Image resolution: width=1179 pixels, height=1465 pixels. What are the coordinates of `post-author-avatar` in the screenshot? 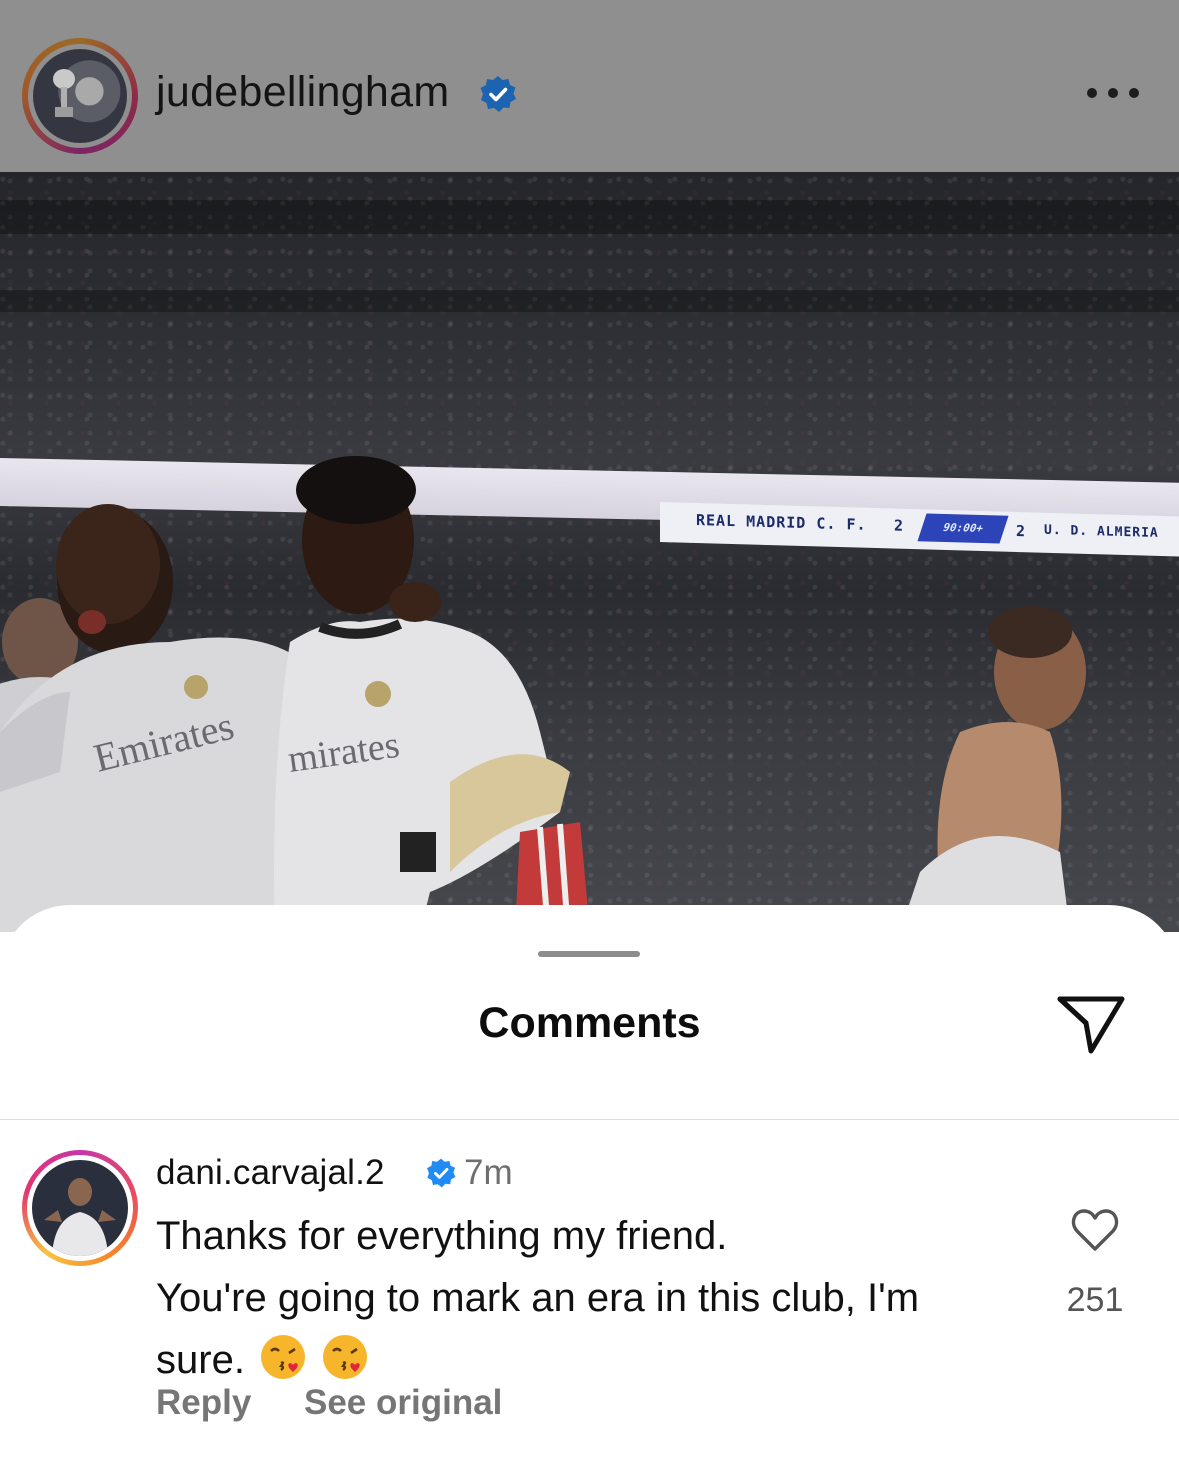 It's located at (80, 96).